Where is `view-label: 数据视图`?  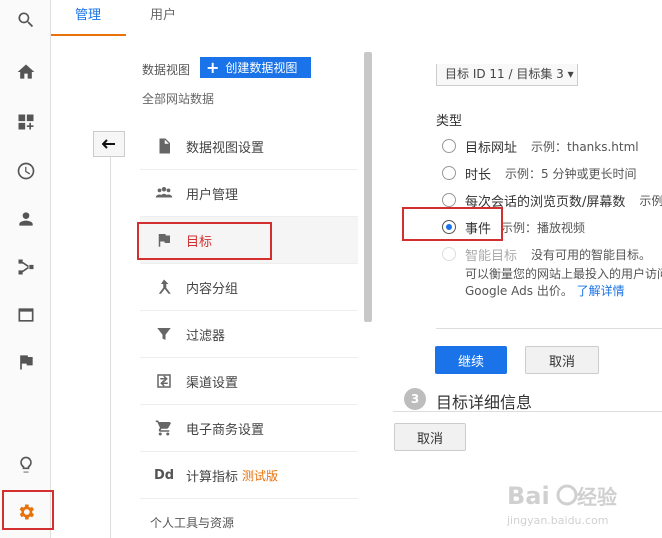 view-label: 数据视图 is located at coordinates (166, 70).